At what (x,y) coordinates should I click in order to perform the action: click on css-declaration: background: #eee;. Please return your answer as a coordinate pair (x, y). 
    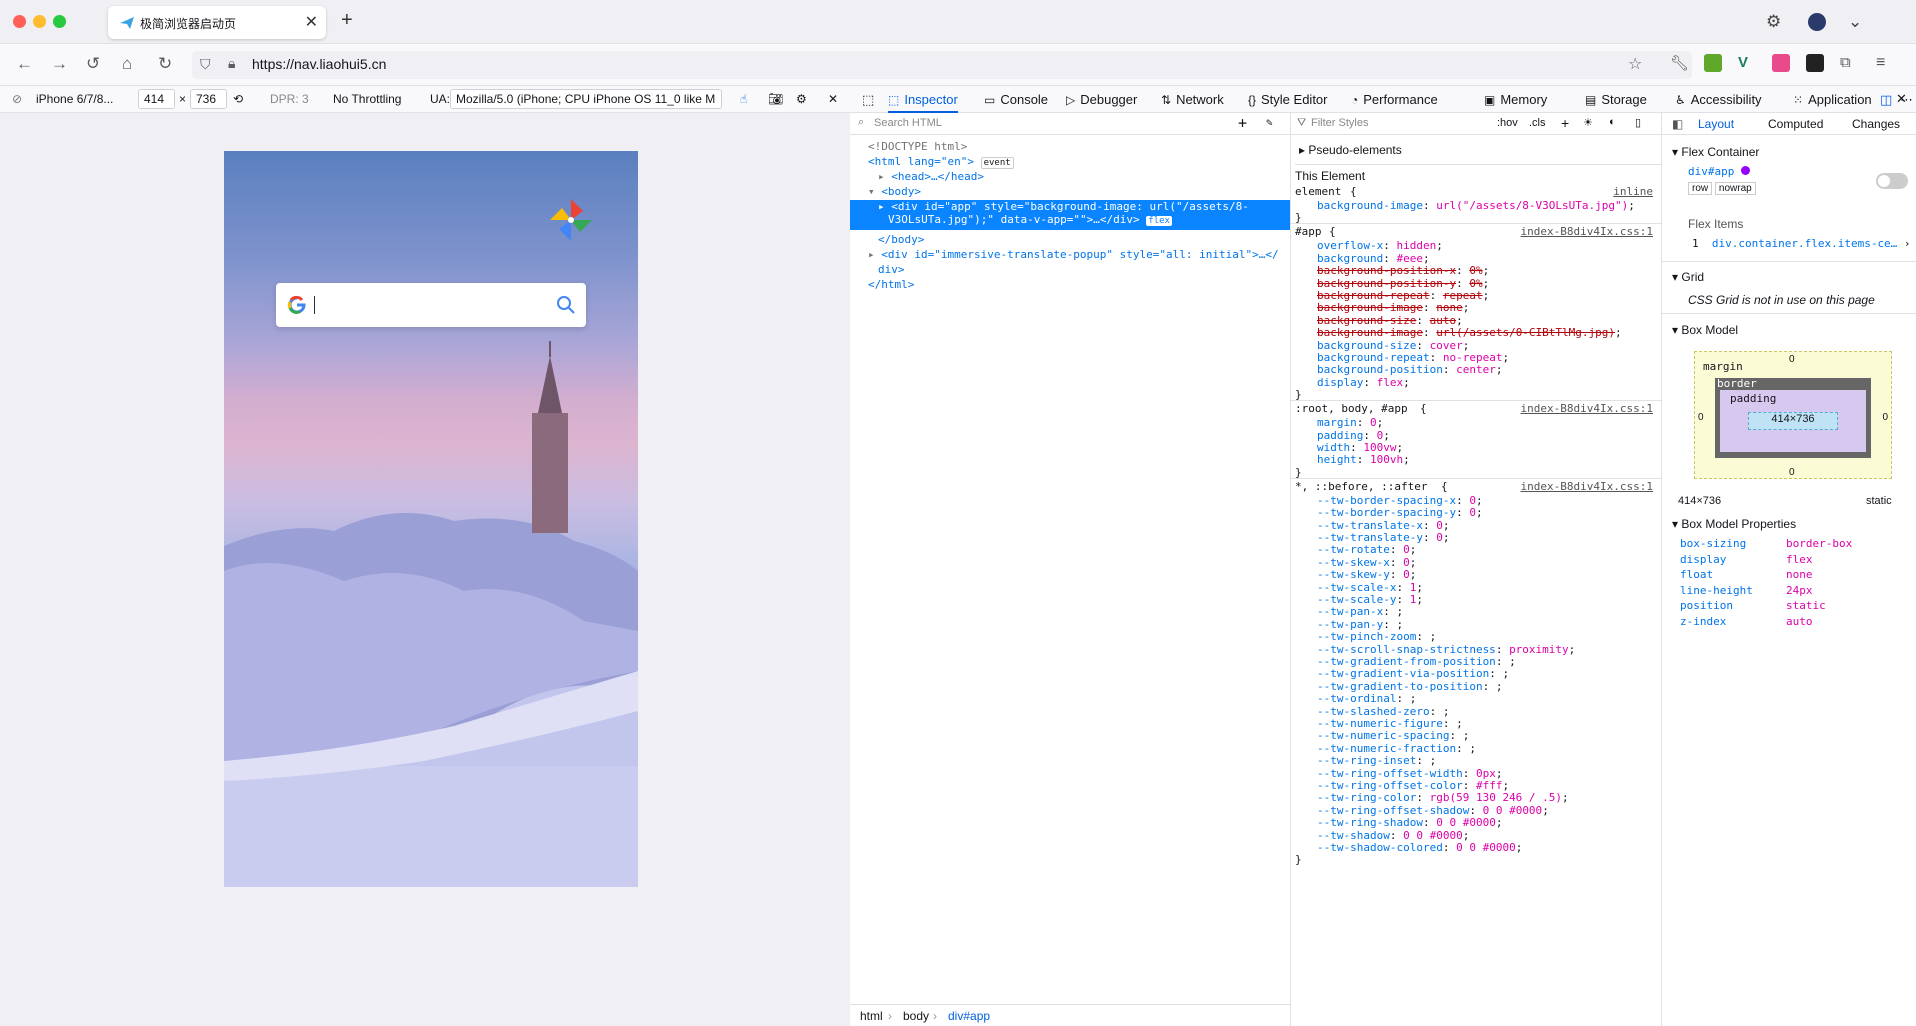
    Looking at the image, I should click on (1373, 258).